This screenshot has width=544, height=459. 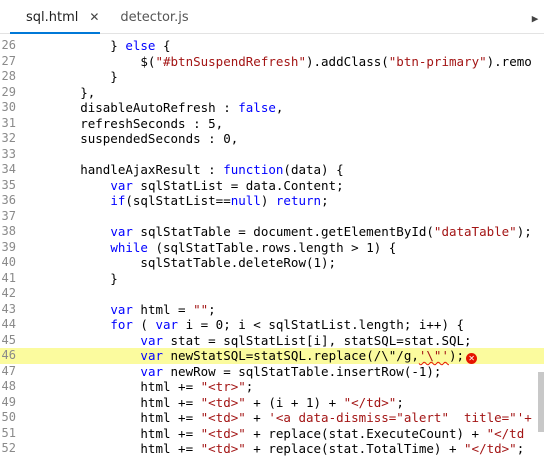 I want to click on line-number: 41, so click(x=8, y=277).